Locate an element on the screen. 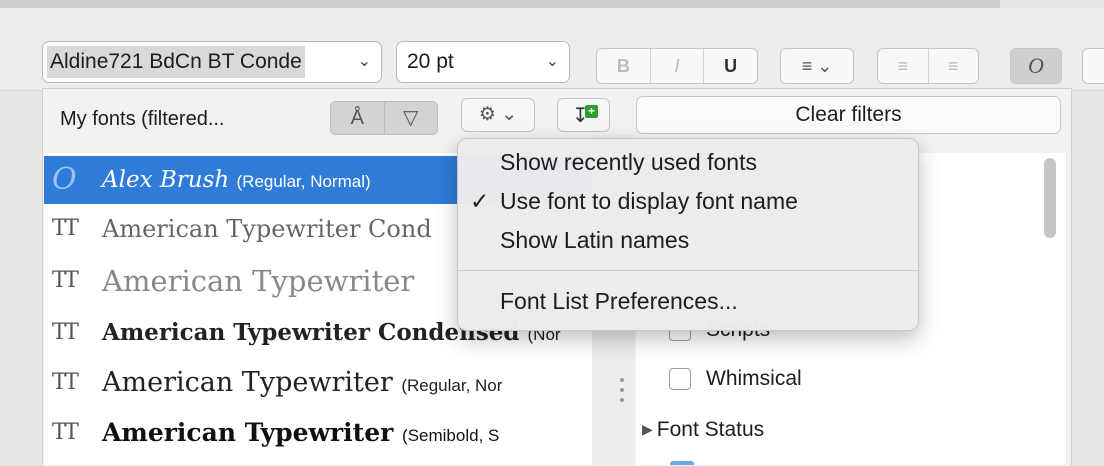 This screenshot has width=1104, height=466. align-left-icon: ≡ ⌄ is located at coordinates (817, 66).